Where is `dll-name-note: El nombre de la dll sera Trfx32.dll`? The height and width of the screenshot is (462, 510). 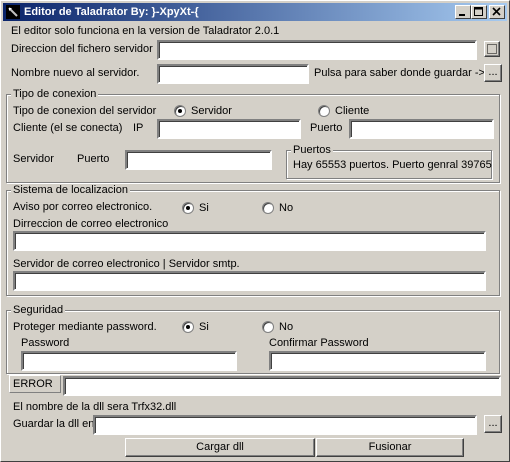 dll-name-note: El nombre de la dll sera Trfx32.dll is located at coordinates (95, 407).